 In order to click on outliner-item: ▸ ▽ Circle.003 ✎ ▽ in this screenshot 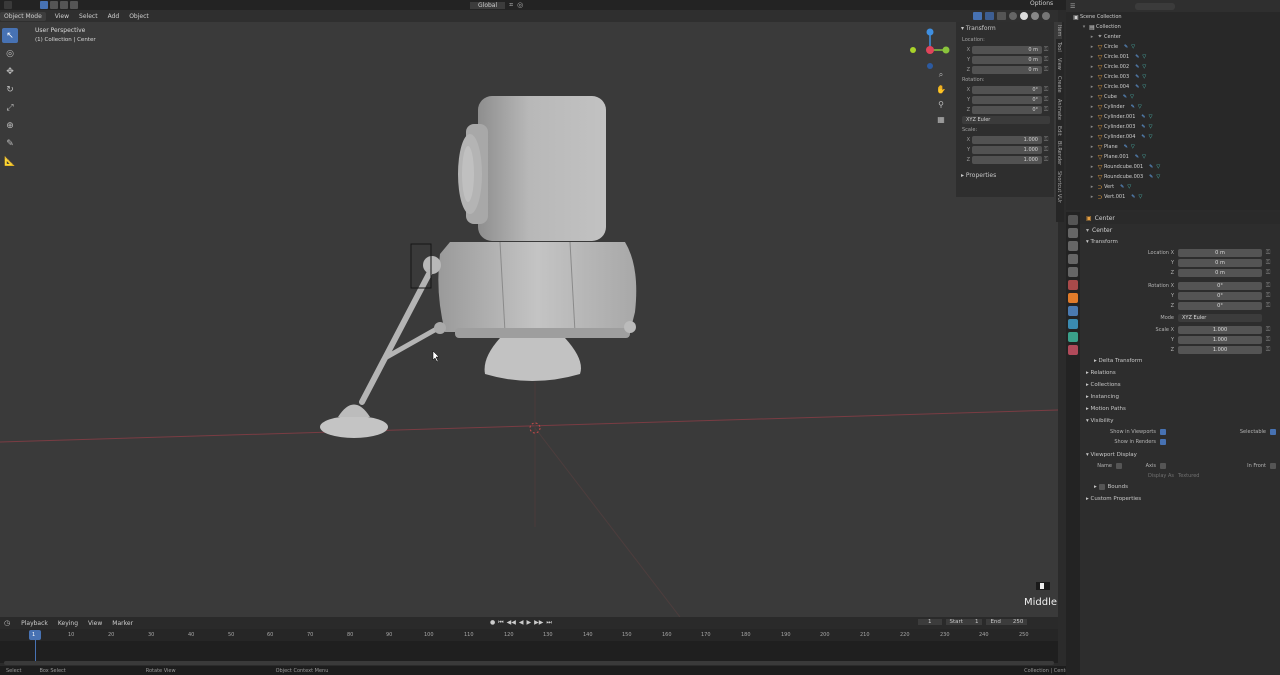, I will do `click(1173, 77)`.